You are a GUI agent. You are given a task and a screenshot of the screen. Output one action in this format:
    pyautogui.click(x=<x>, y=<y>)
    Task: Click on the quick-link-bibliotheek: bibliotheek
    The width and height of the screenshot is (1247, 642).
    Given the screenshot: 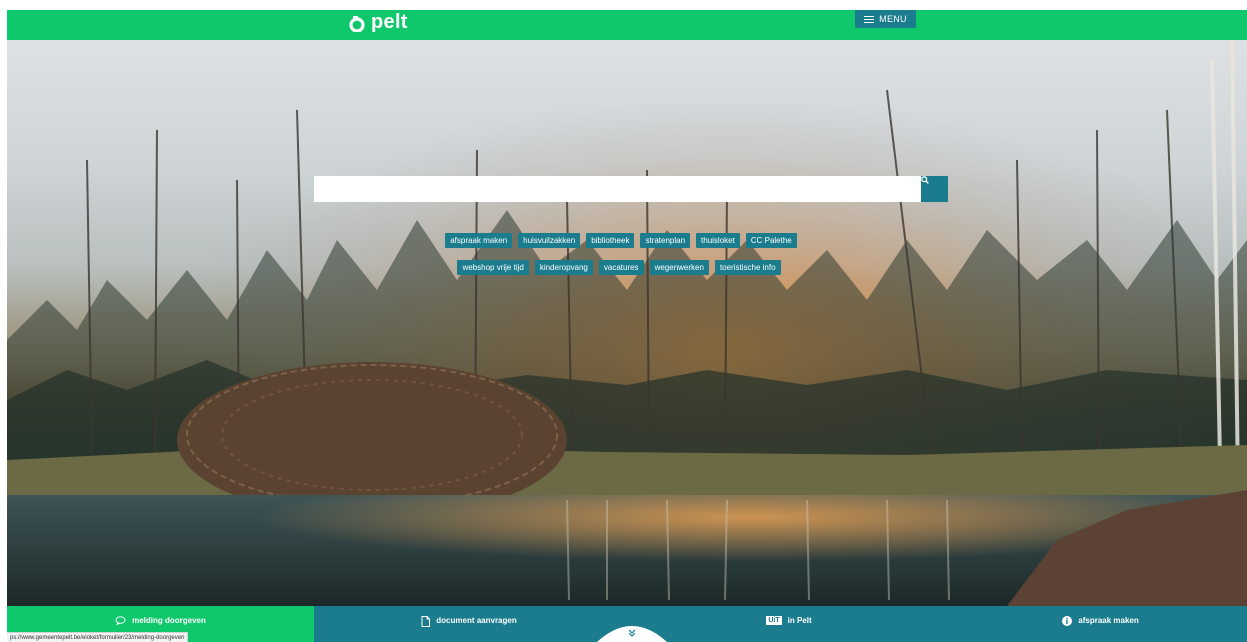 What is the action you would take?
    pyautogui.click(x=610, y=240)
    